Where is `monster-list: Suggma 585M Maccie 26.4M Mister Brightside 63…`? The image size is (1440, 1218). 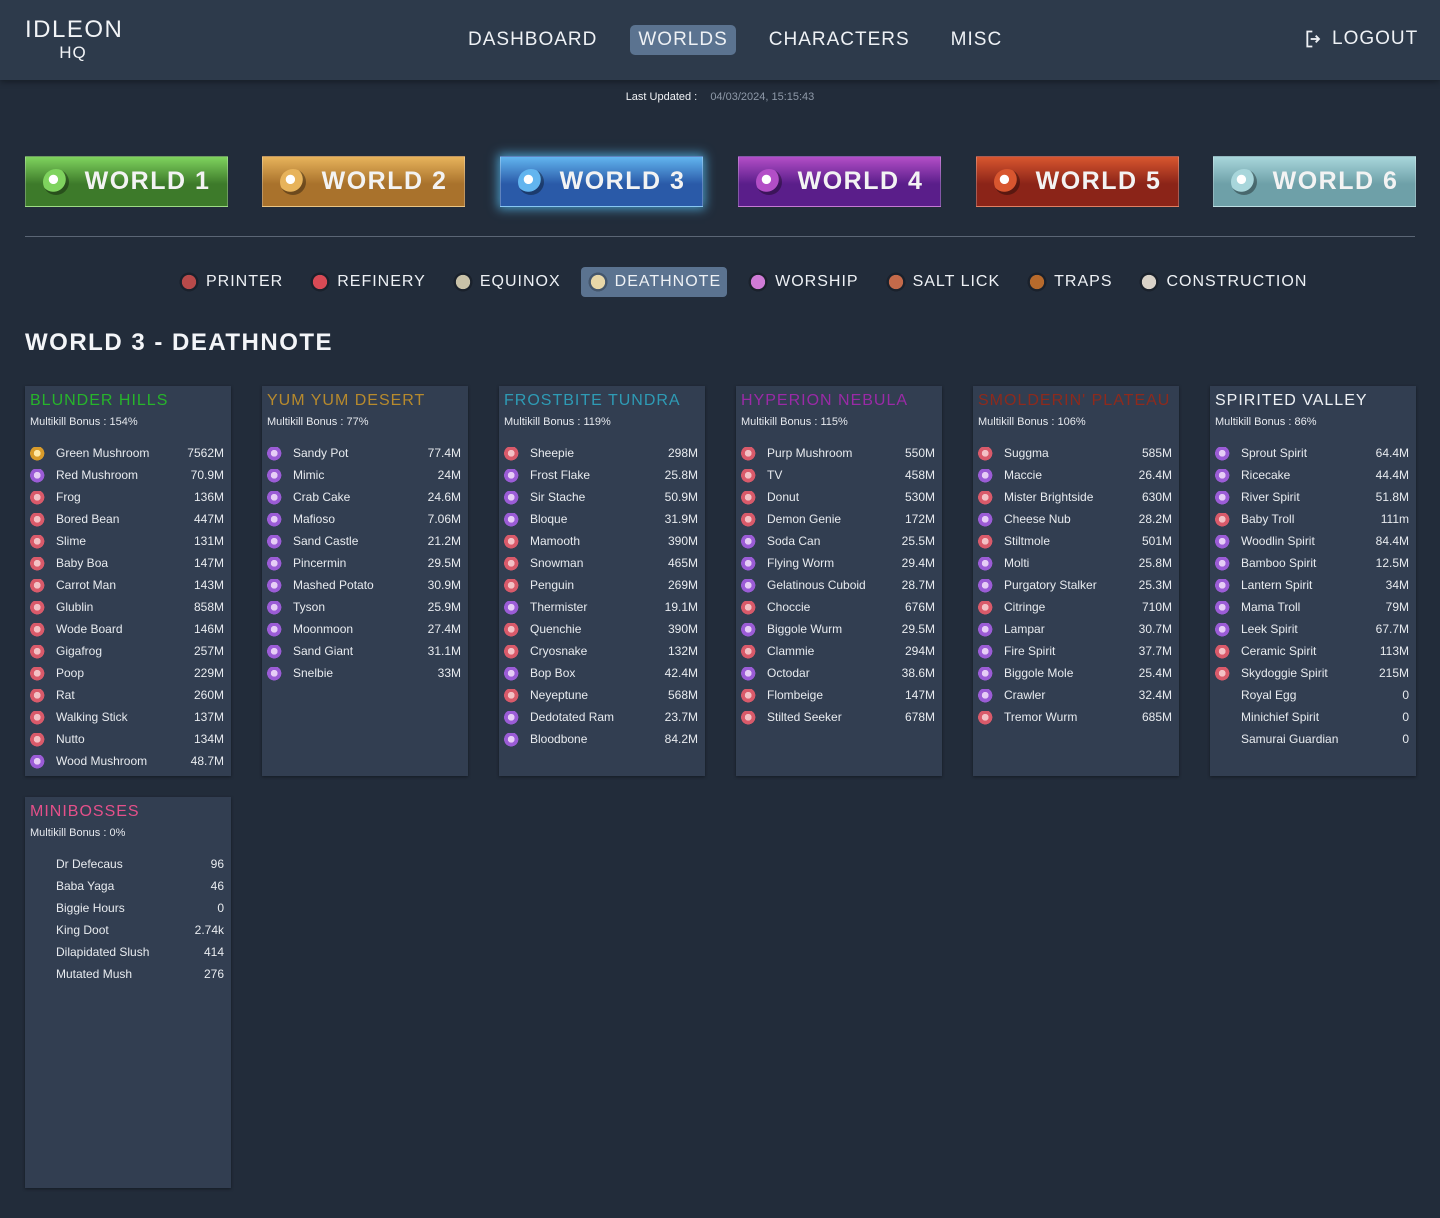
monster-list: Suggma 585M Maccie 26.4M Mister Brightside 63… is located at coordinates (1075, 586).